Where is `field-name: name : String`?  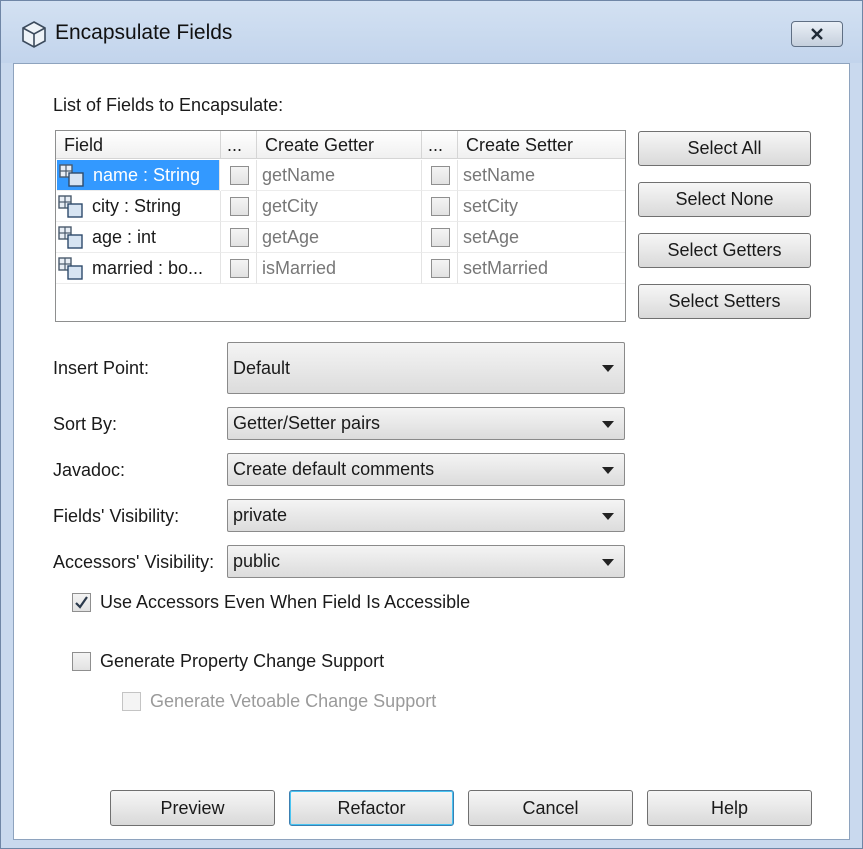
field-name: name : String is located at coordinates (147, 175).